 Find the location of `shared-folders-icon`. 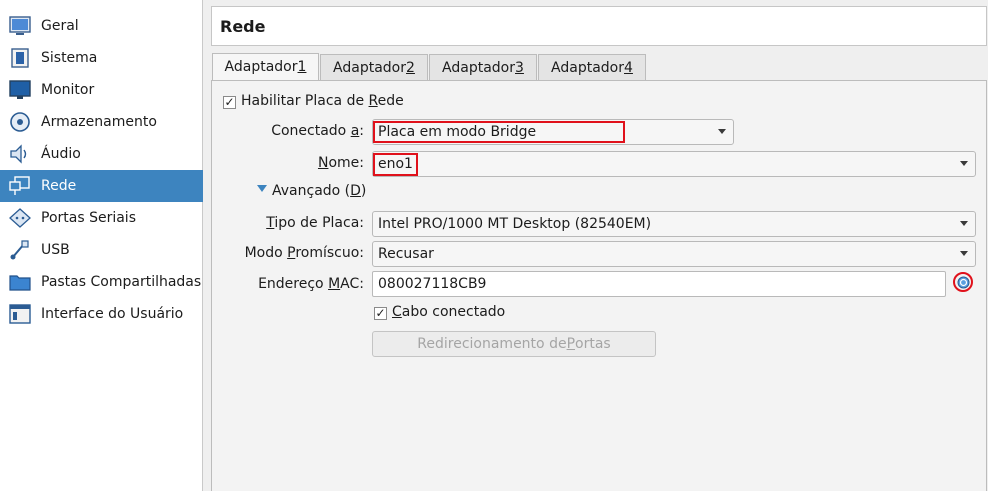

shared-folders-icon is located at coordinates (20, 282).